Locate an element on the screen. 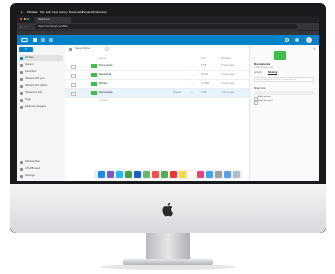 The height and width of the screenshot is (274, 335). file-size: 33 KB is located at coordinates (204, 74).